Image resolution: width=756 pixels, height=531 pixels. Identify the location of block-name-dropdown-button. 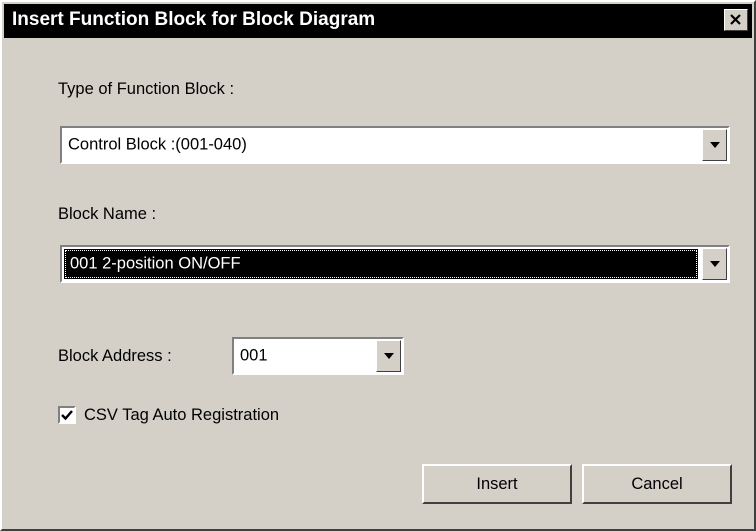
(714, 264).